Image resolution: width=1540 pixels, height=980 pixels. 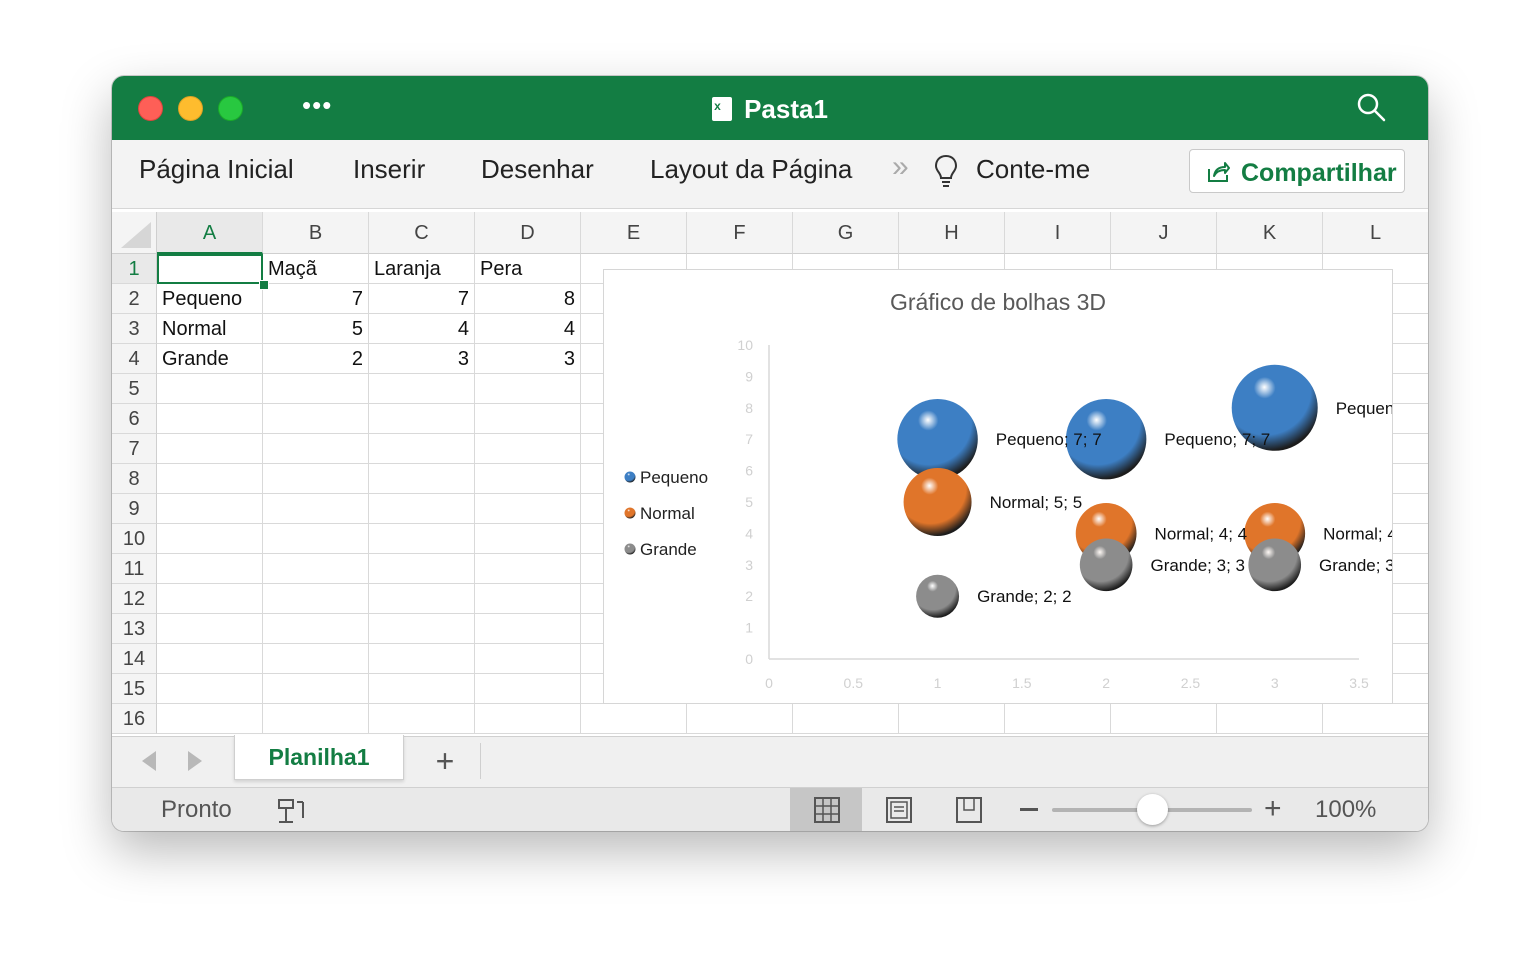 What do you see at coordinates (528, 659) in the screenshot?
I see `cell-d14` at bounding box center [528, 659].